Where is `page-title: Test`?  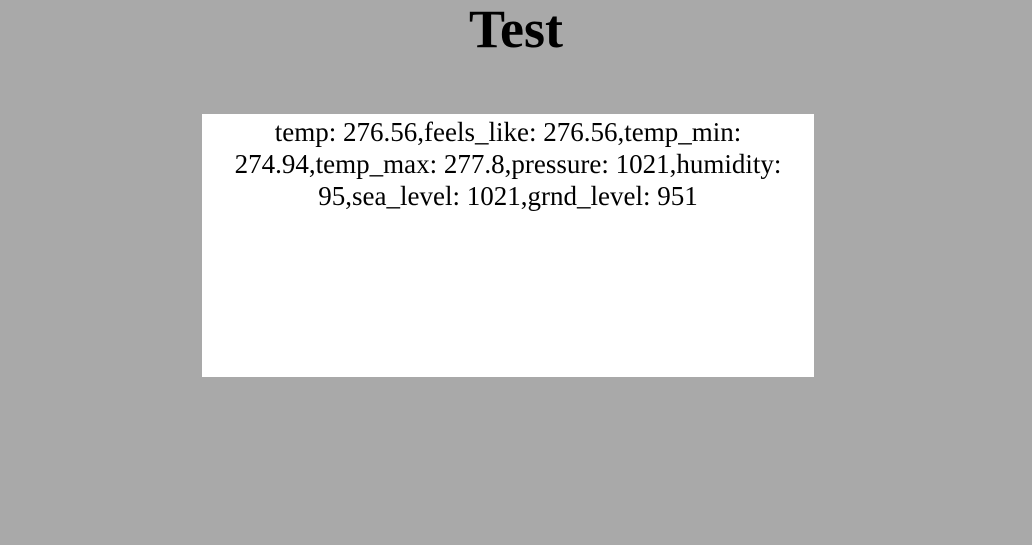 page-title: Test is located at coordinates (516, 29).